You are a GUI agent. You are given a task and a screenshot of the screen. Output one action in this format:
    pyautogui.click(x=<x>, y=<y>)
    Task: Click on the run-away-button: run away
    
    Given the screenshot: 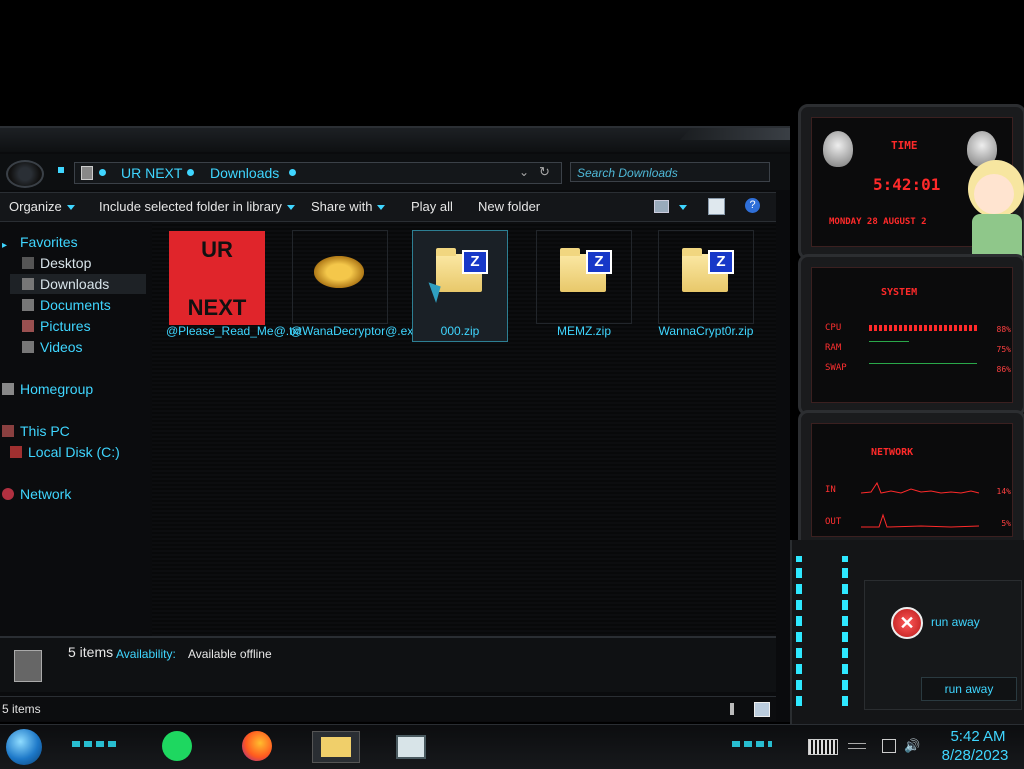 What is the action you would take?
    pyautogui.click(x=969, y=689)
    